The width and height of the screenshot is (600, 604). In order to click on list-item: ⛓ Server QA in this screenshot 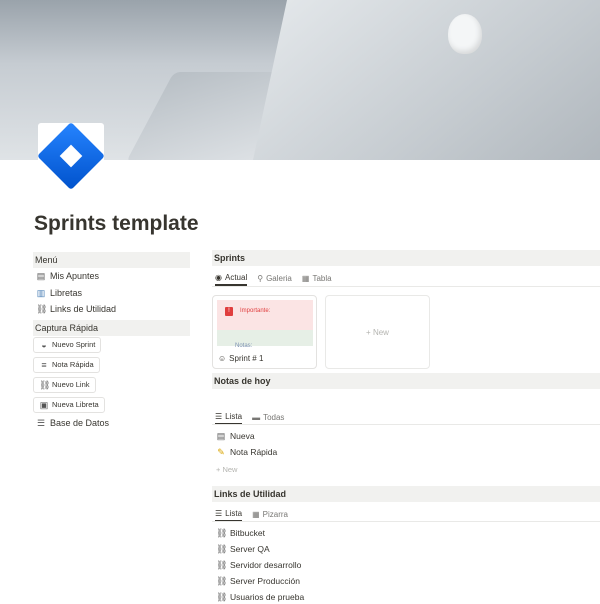, I will do `click(243, 549)`.